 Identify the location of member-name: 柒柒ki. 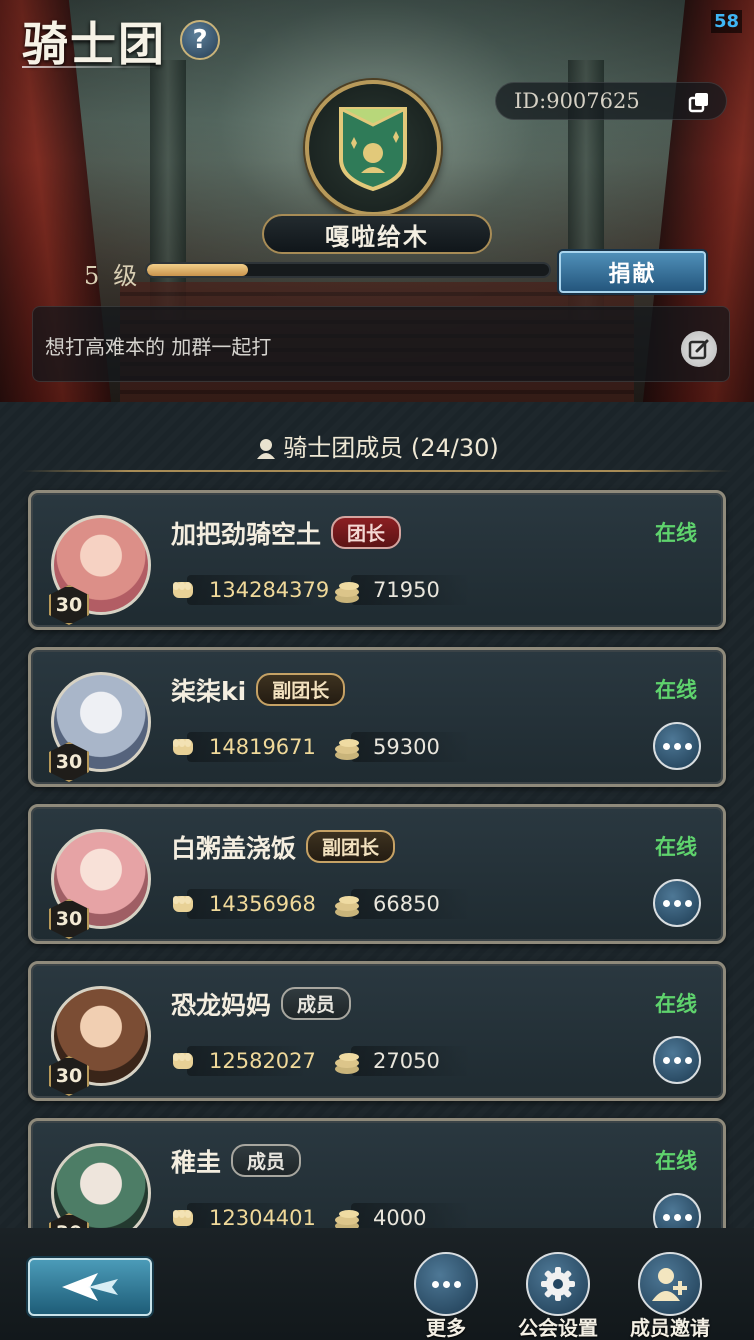
(209, 691).